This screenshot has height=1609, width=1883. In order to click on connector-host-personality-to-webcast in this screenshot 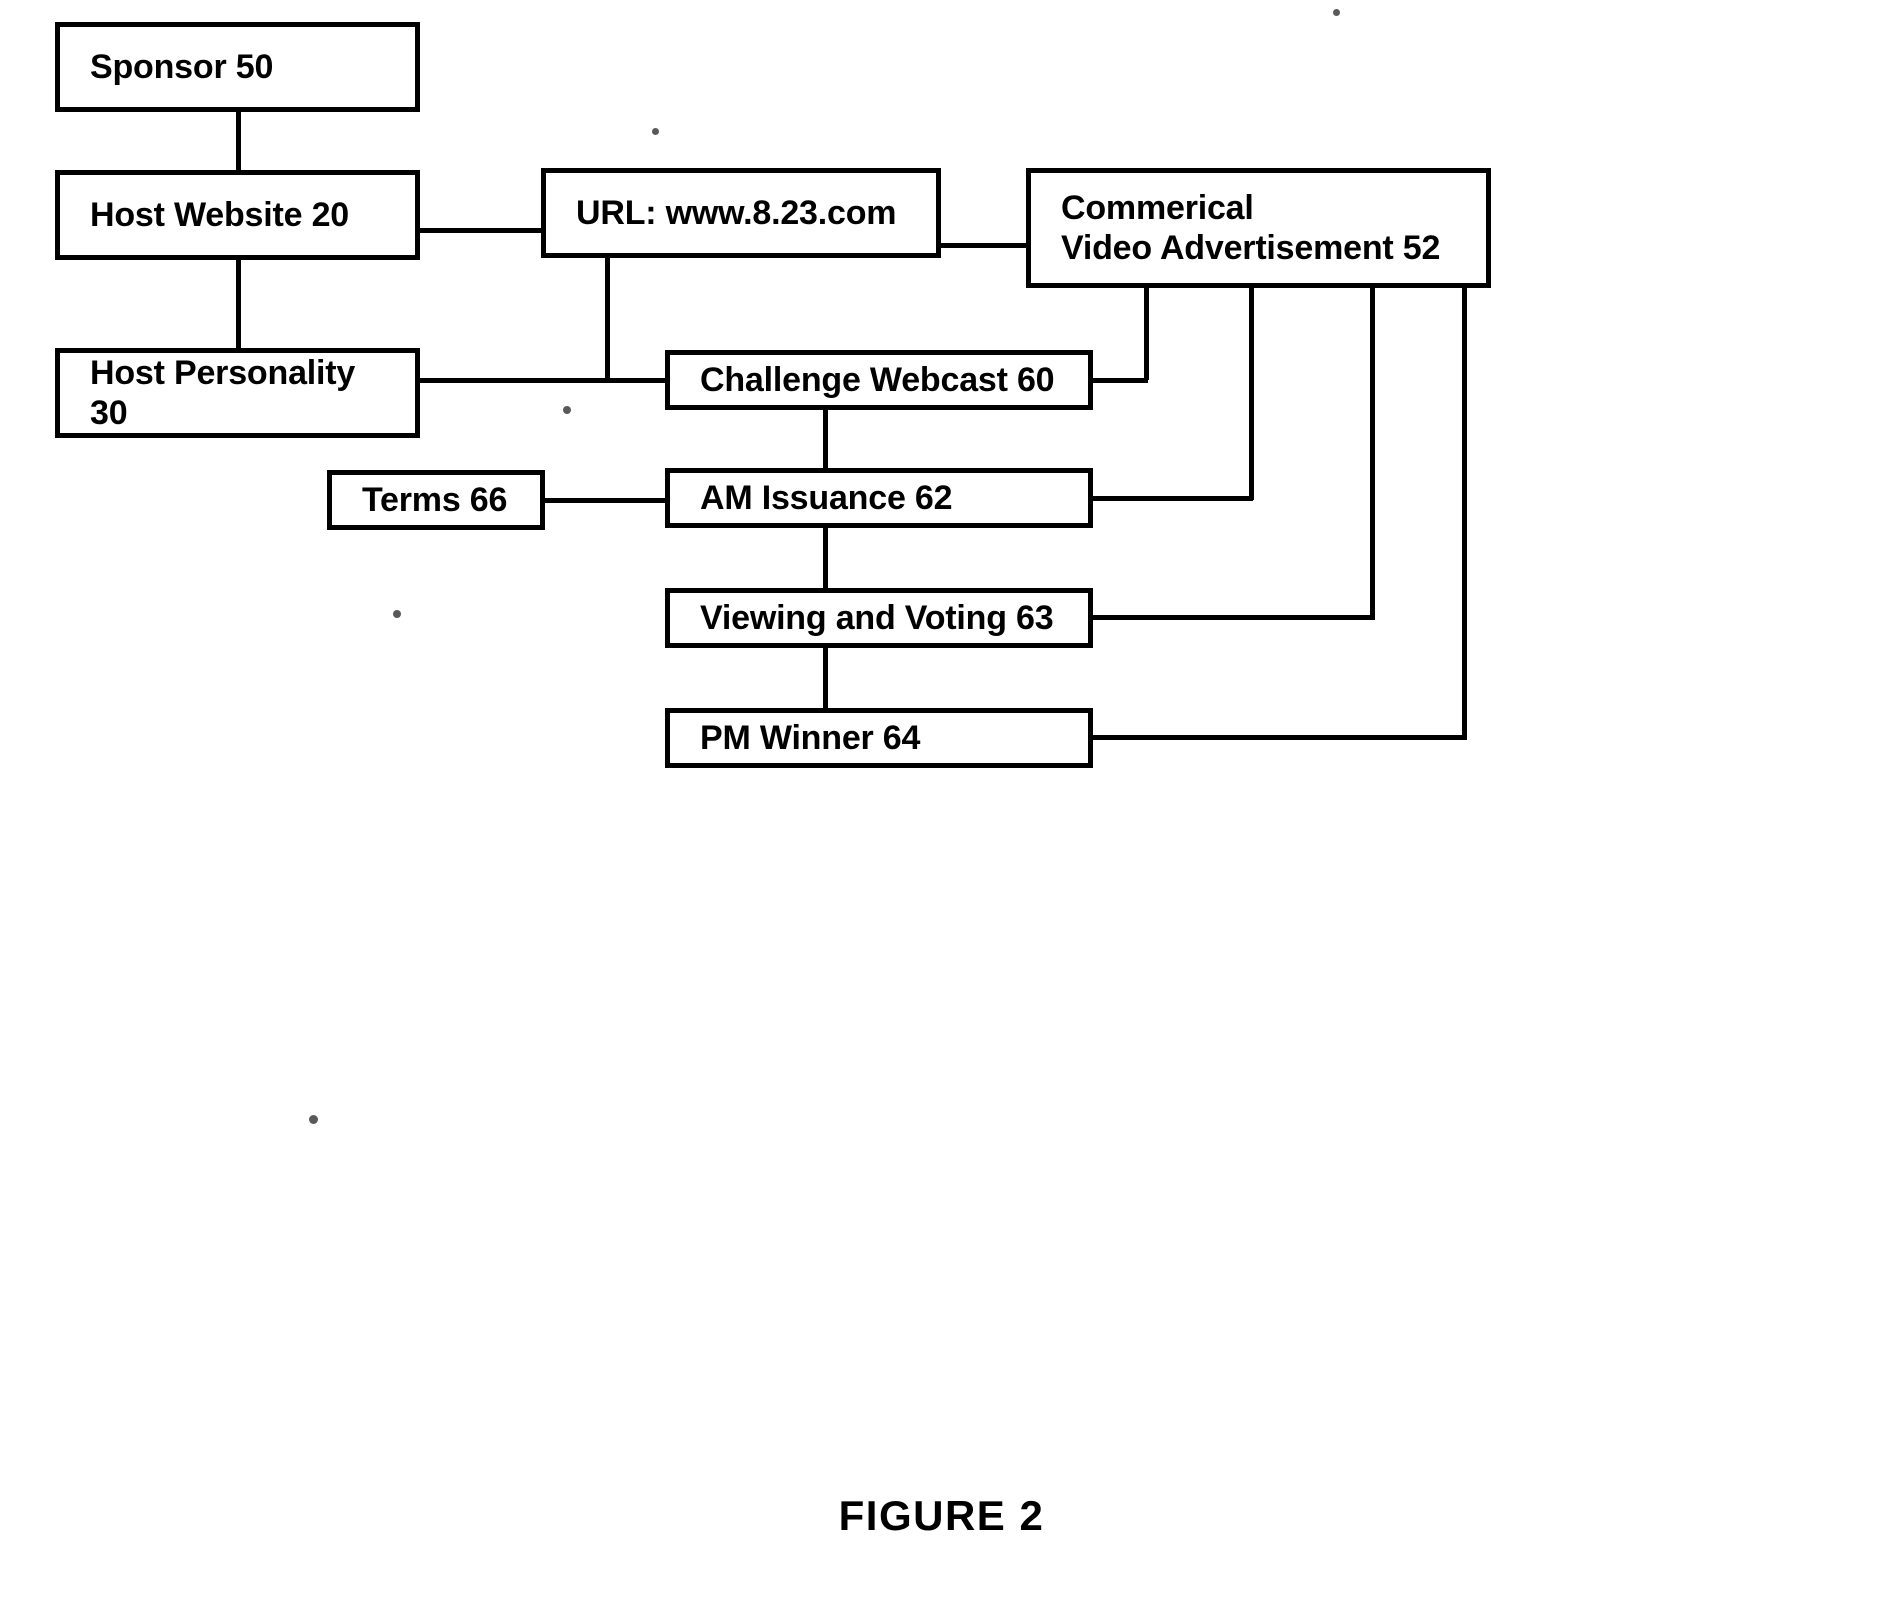, I will do `click(543, 380)`.